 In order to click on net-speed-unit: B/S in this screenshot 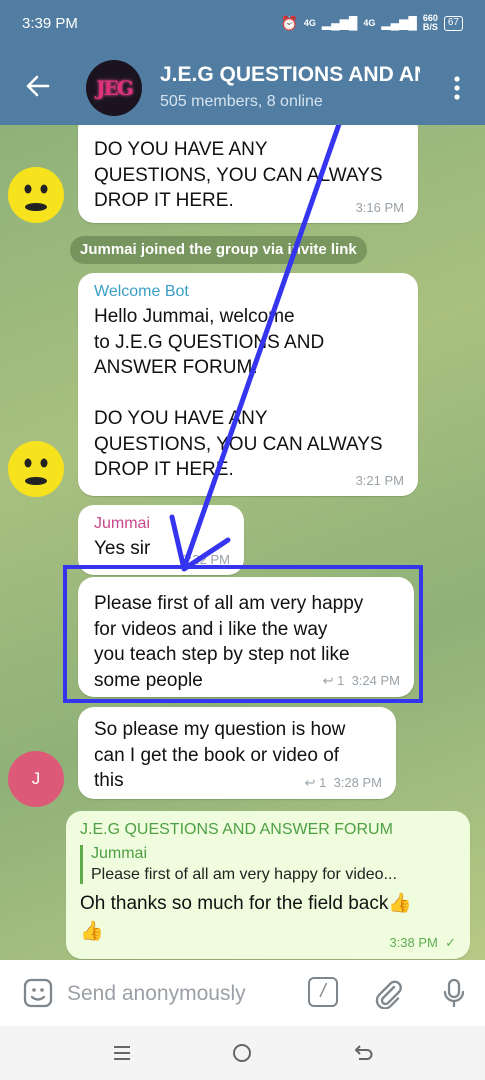, I will do `click(430, 27)`.